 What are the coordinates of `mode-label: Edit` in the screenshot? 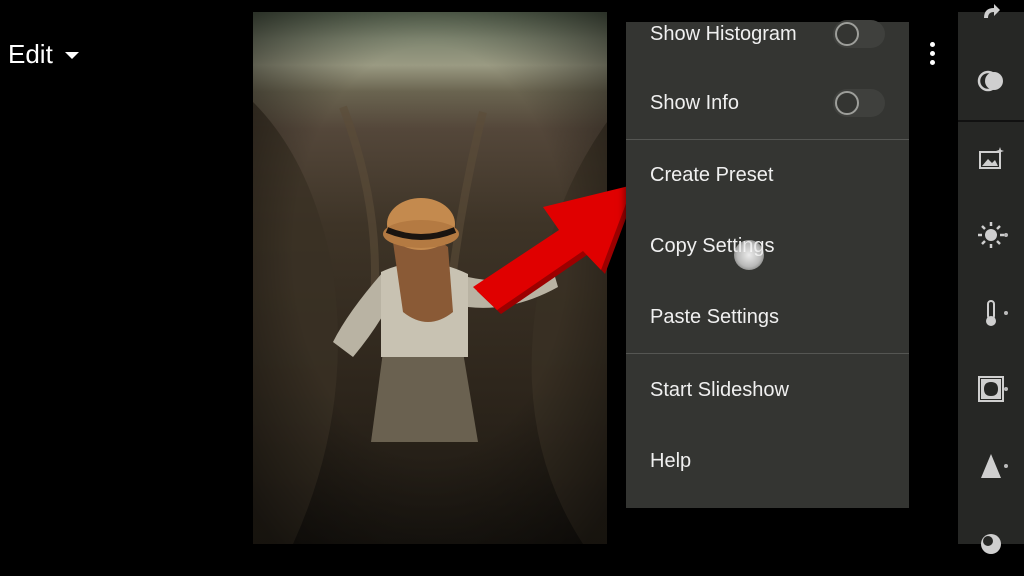 It's located at (30, 53).